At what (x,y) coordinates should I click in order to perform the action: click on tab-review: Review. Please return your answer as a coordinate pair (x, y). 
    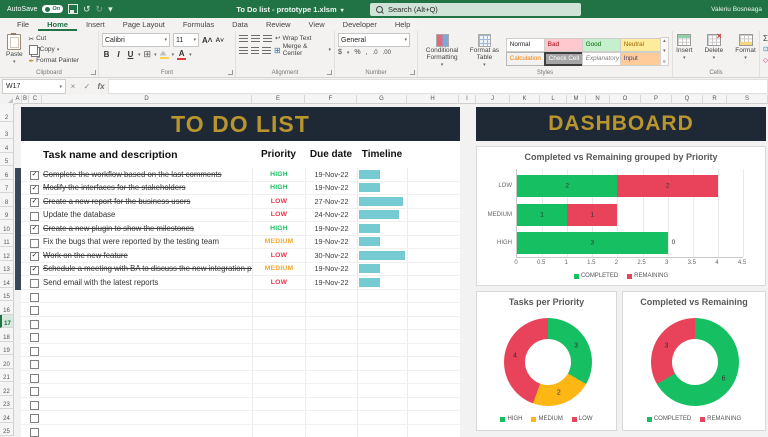
    Looking at the image, I should click on (278, 25).